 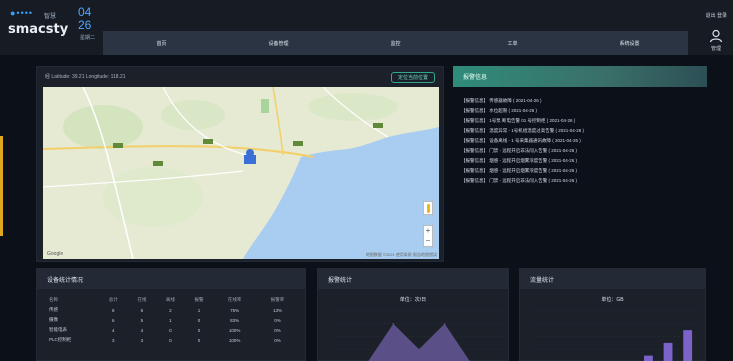 What do you see at coordinates (428, 208) in the screenshot?
I see `pegman-icon` at bounding box center [428, 208].